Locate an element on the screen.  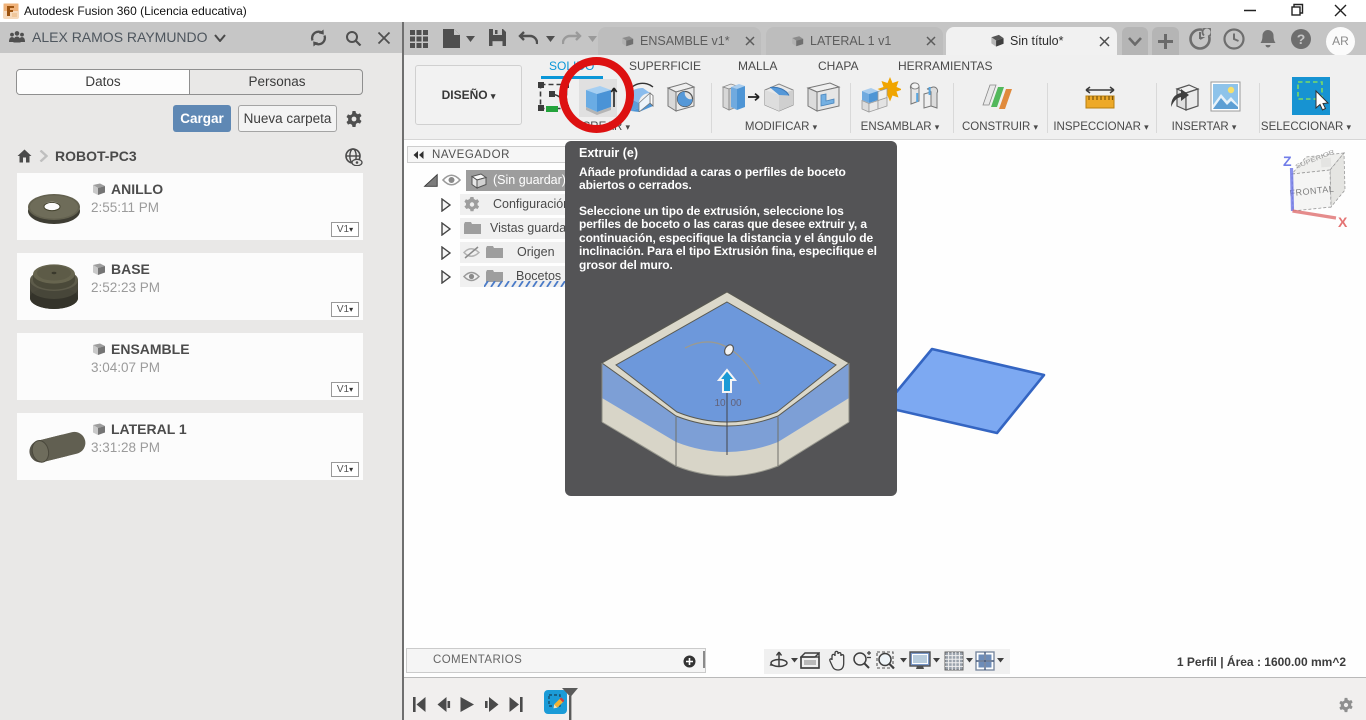
svg-text: 00 is located at coordinates (736, 403).